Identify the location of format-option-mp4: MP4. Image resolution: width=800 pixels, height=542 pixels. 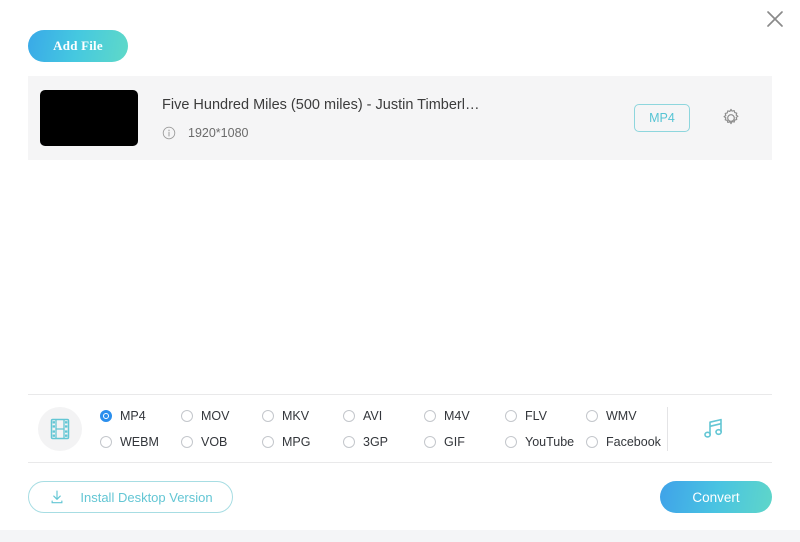
(140, 416).